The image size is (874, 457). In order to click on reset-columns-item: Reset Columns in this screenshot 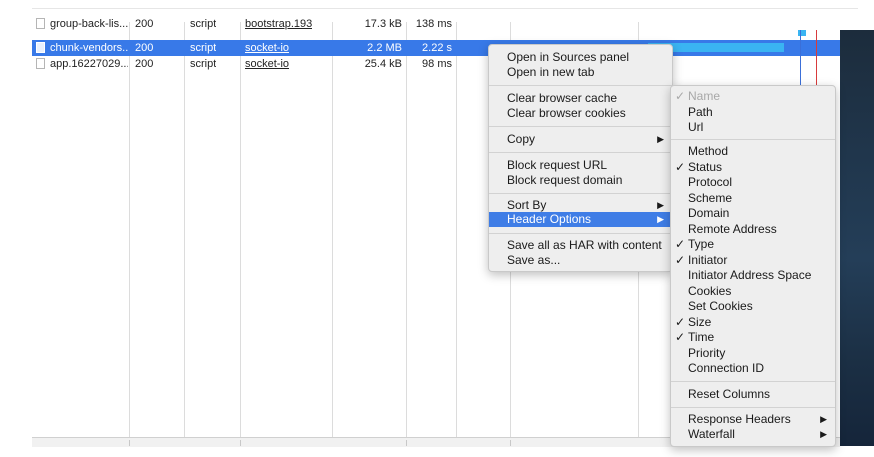, I will do `click(753, 394)`.